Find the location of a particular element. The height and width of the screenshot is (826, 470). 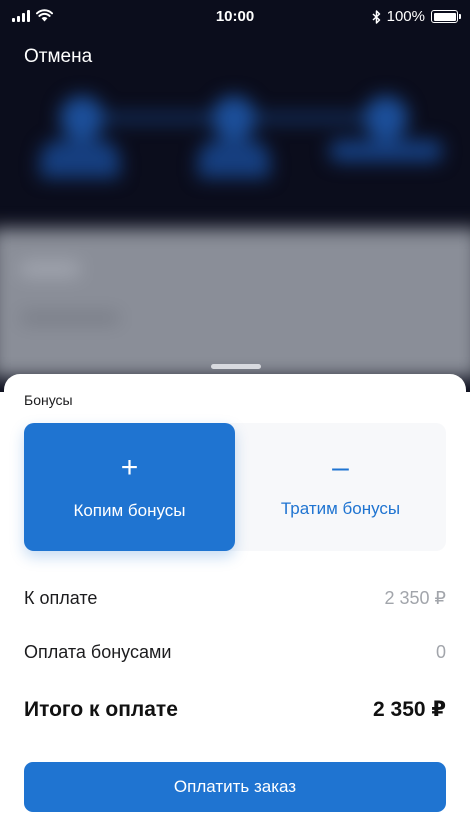

spend-bonuses-option: – Тратим бонусы is located at coordinates (340, 487).